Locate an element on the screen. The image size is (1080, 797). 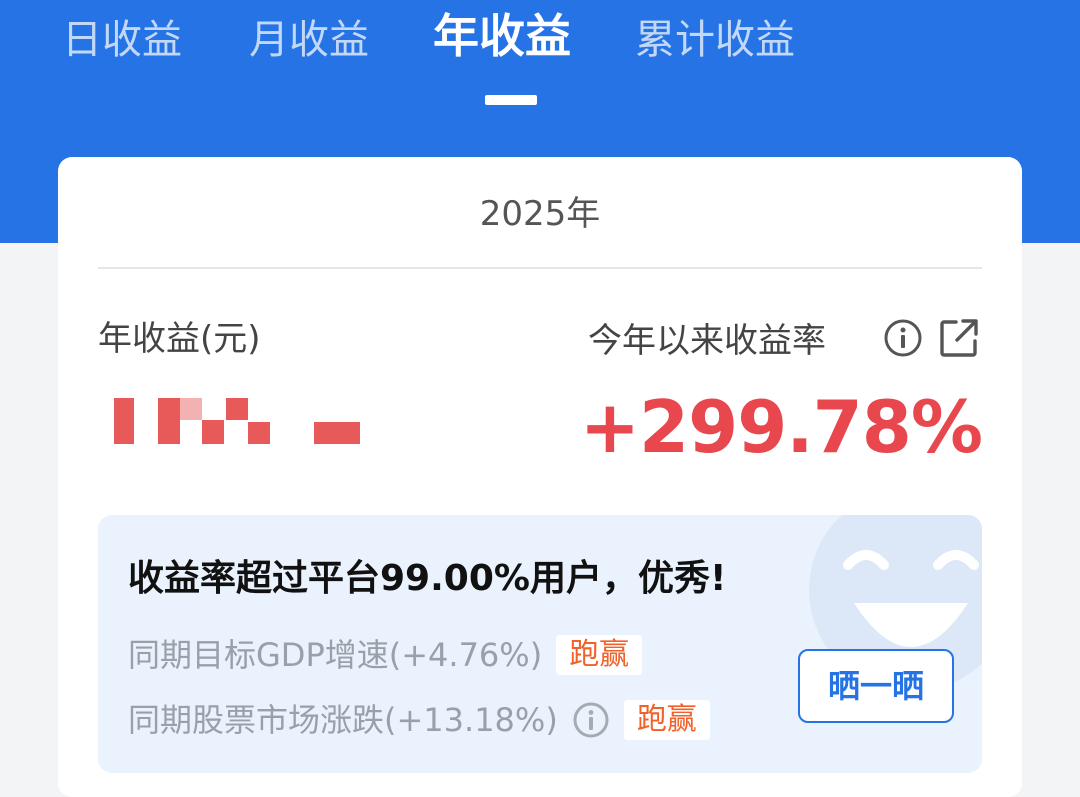
stock-compare-row: 同期股票市场涨跌(+13.18%) 跑赢 is located at coordinates (419, 718).